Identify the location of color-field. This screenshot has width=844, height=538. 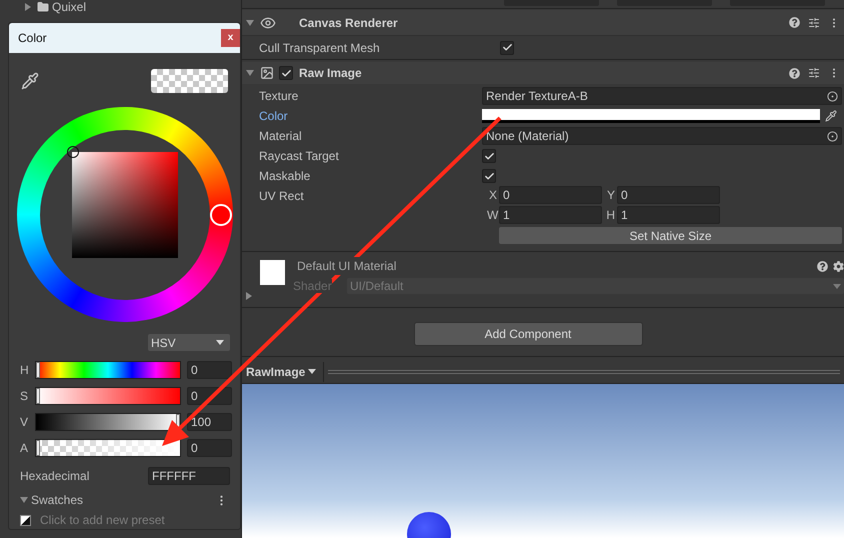
(651, 116).